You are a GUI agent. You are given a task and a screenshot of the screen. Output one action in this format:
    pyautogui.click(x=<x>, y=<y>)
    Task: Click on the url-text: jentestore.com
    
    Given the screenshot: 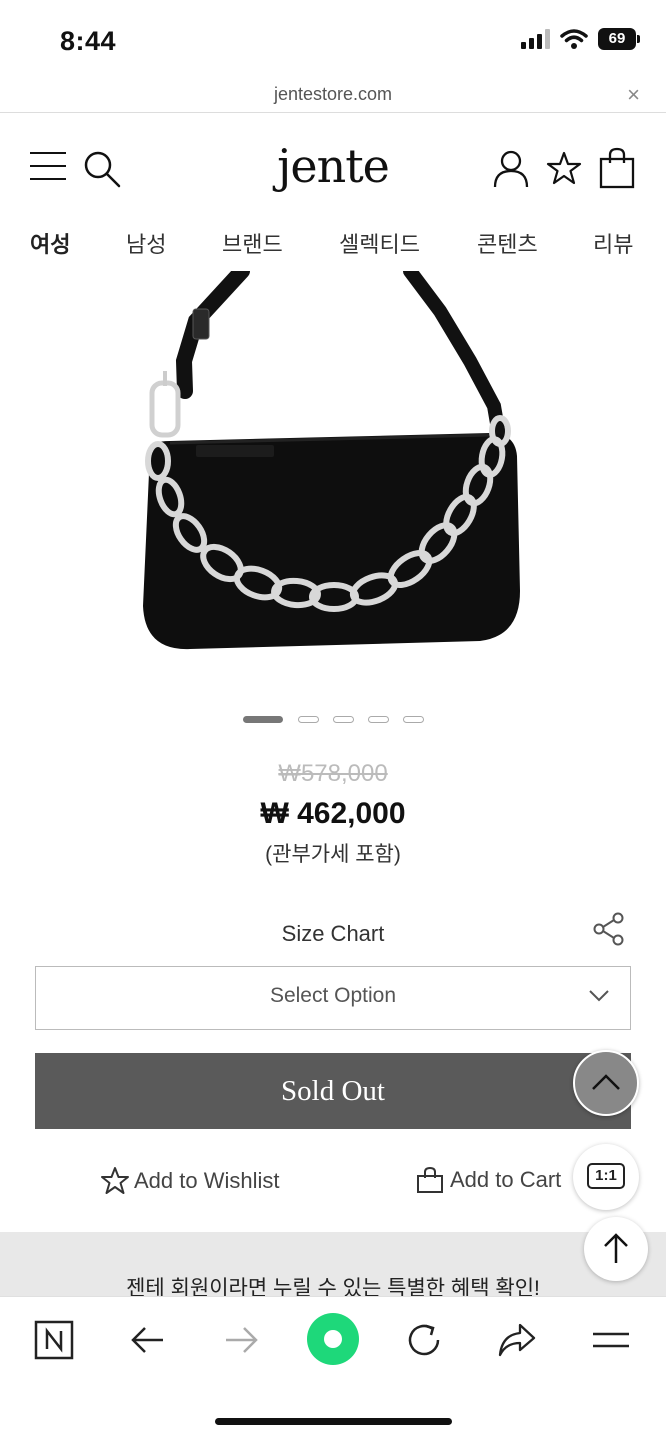 What is the action you would take?
    pyautogui.click(x=333, y=94)
    